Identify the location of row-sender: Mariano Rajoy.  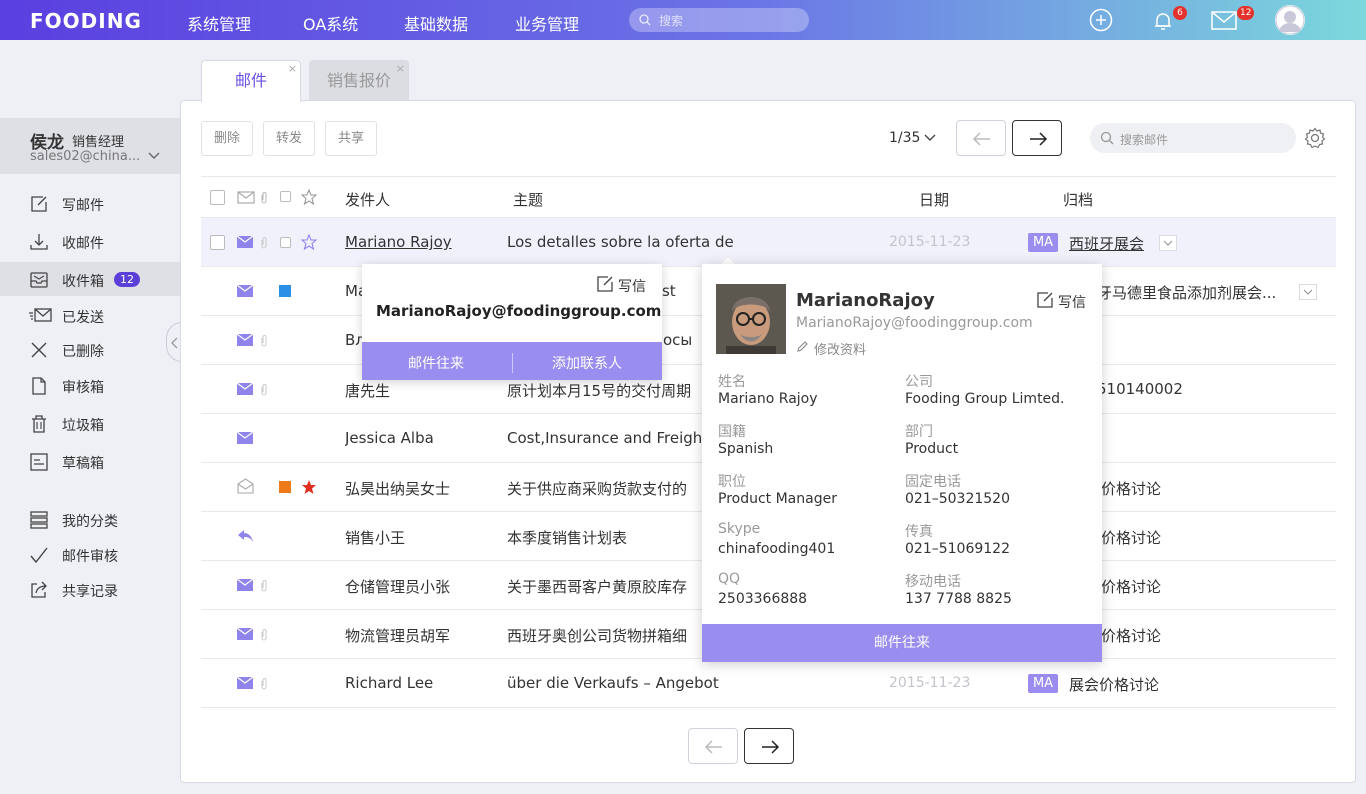
(398, 242).